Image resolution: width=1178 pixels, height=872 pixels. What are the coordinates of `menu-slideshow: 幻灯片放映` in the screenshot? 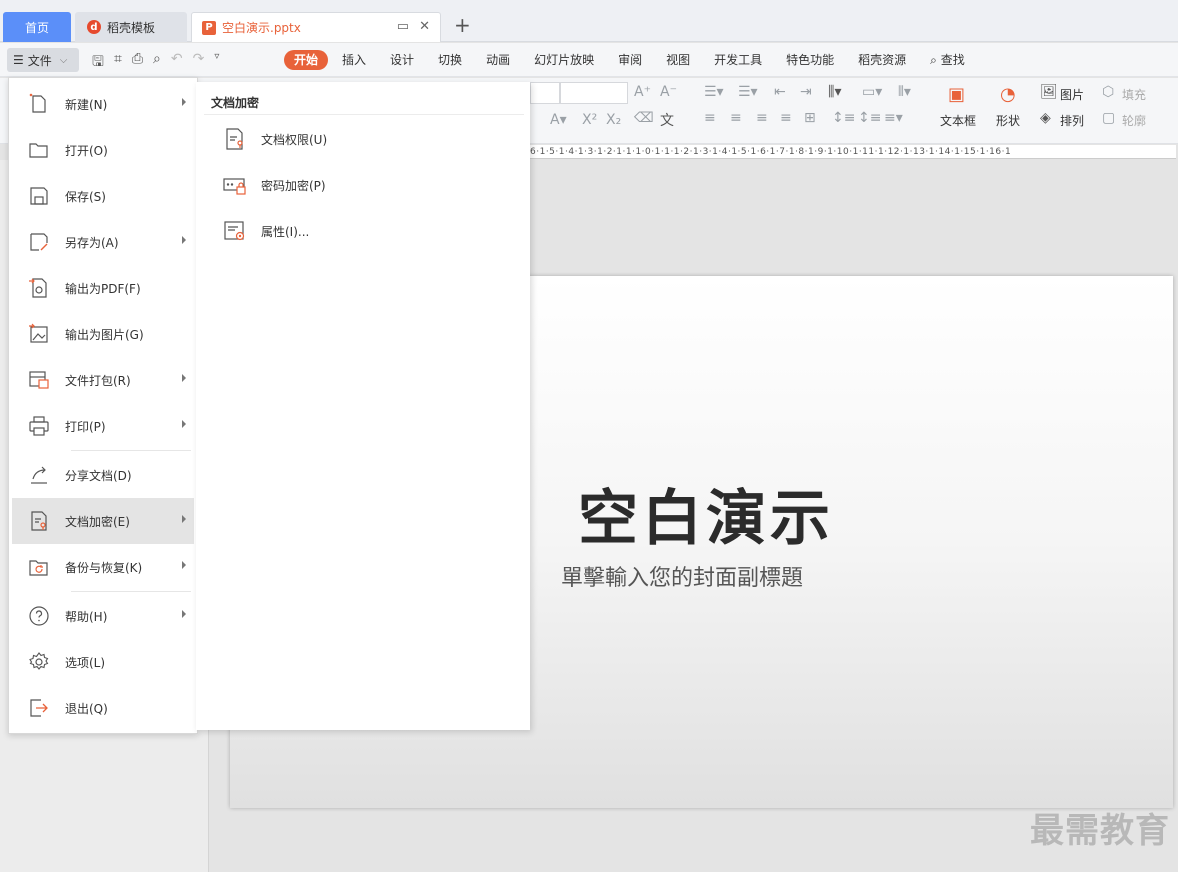 It's located at (564, 60).